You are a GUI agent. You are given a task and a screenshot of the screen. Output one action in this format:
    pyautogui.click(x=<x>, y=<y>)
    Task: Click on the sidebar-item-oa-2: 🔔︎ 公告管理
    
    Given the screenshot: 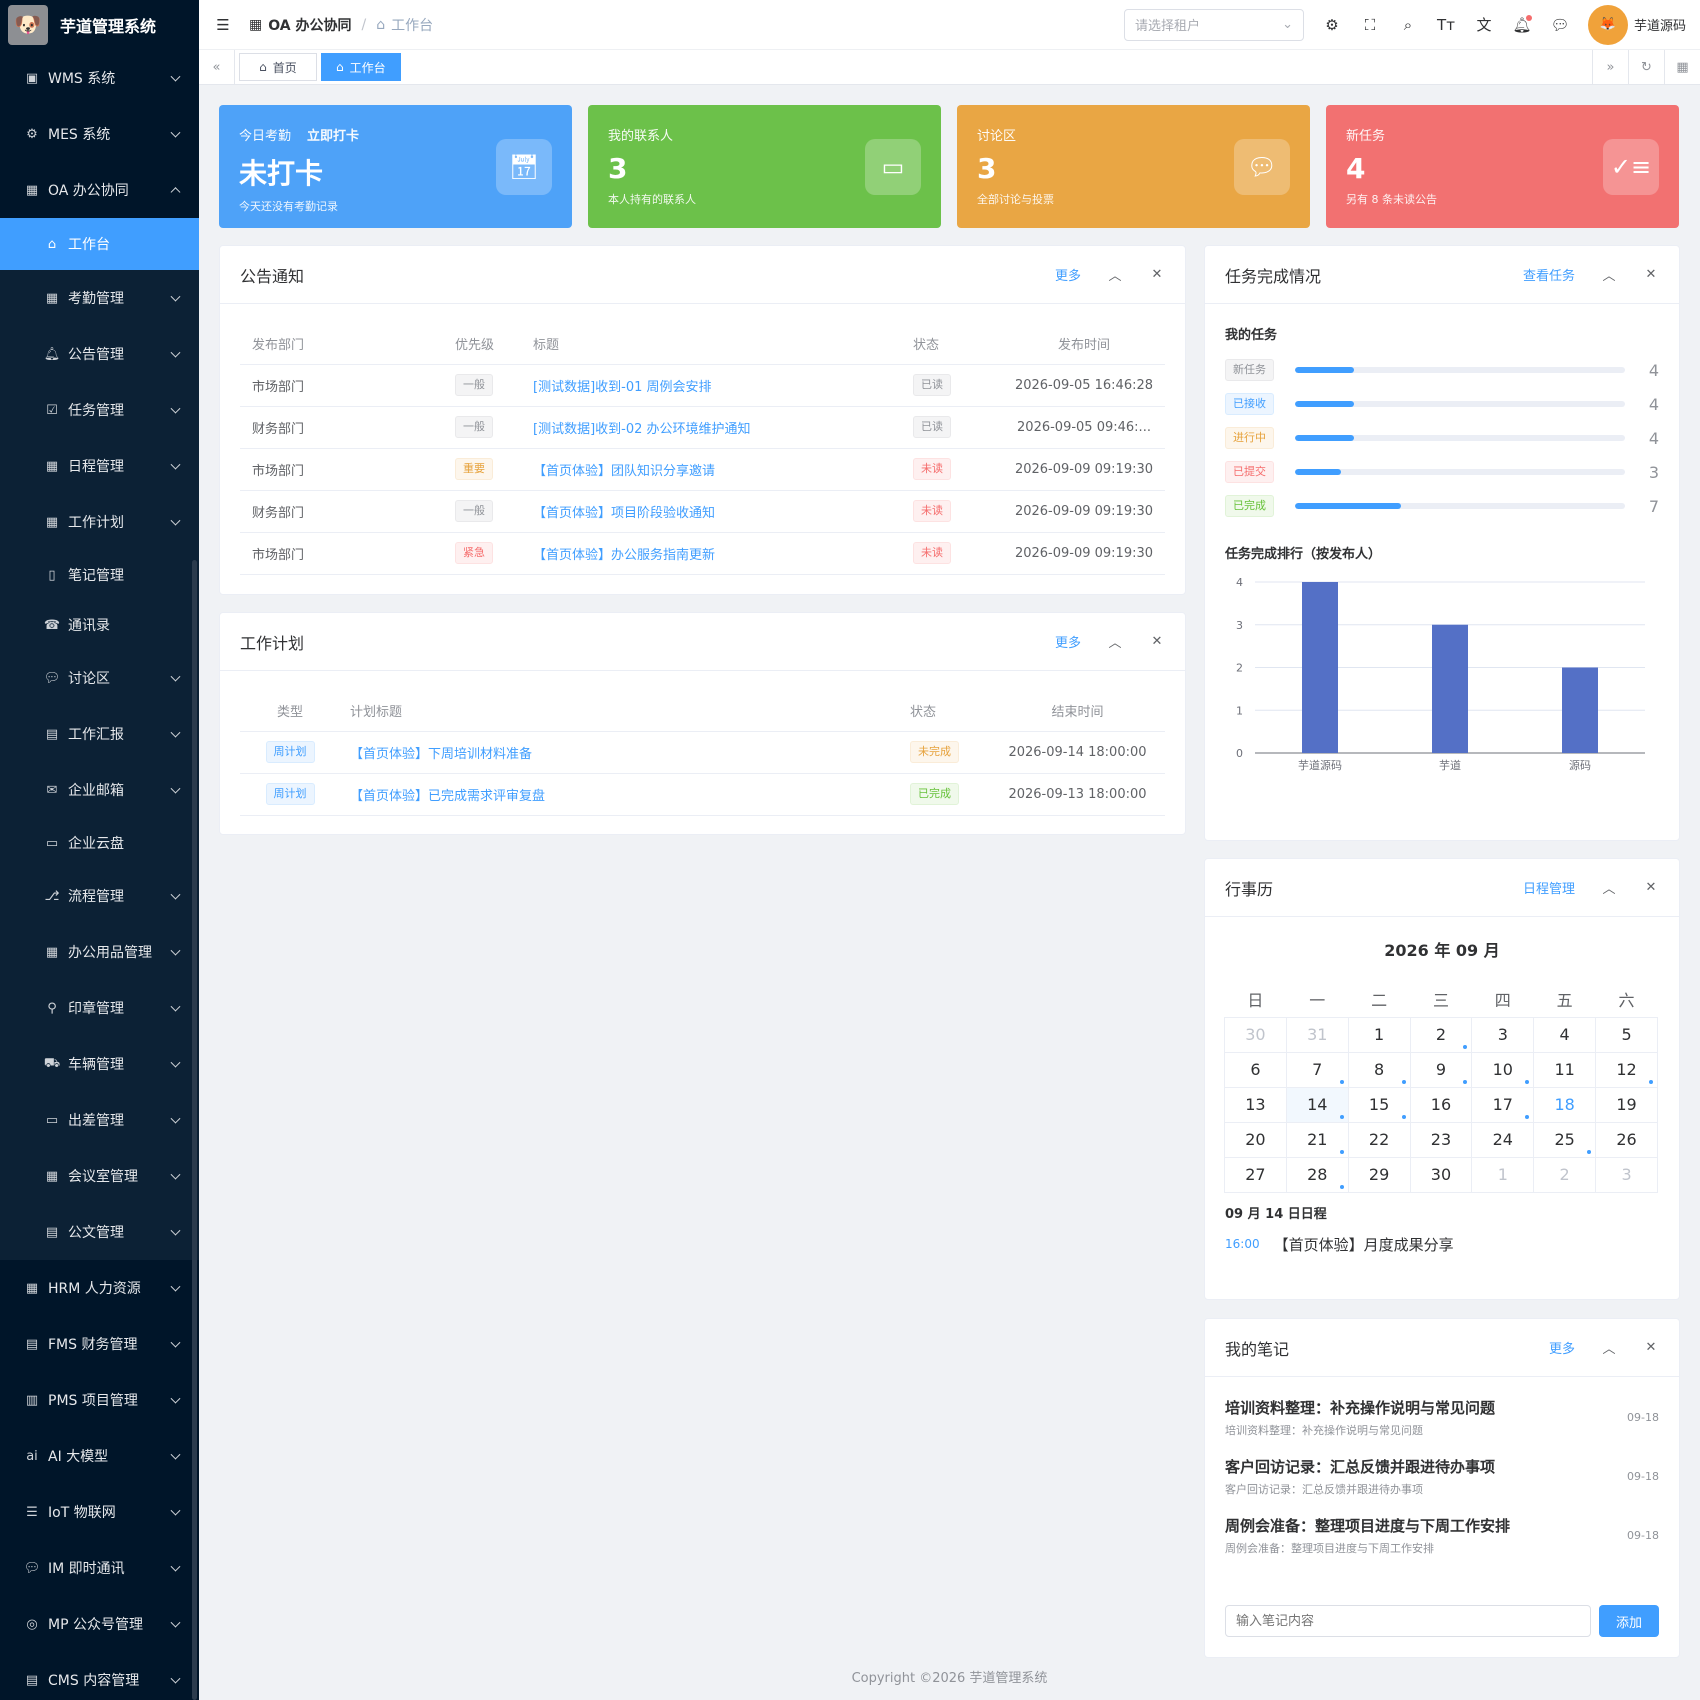 What is the action you would take?
    pyautogui.click(x=99, y=354)
    